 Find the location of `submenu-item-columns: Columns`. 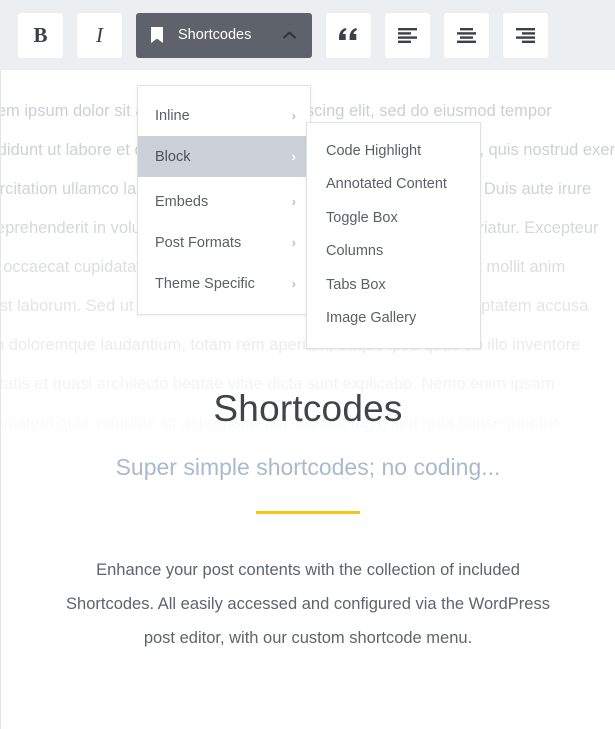

submenu-item-columns: Columns is located at coordinates (393, 252).